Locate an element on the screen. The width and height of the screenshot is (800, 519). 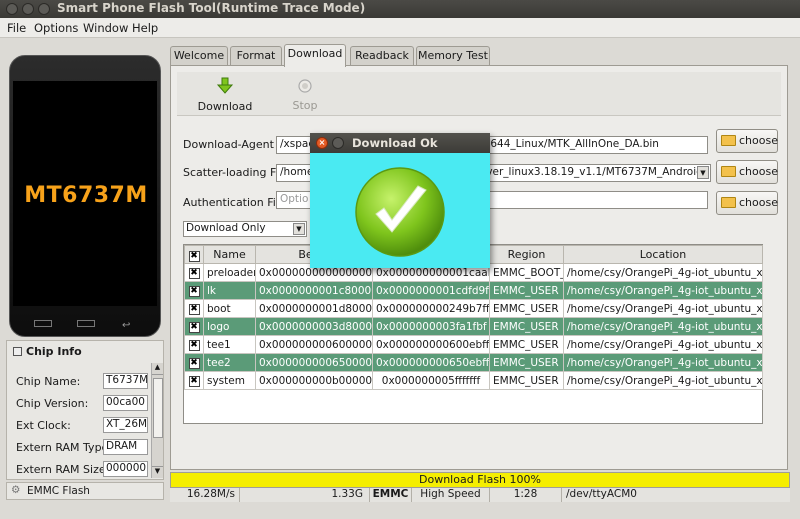
choose-scatter-button: choose is located at coordinates (747, 172).